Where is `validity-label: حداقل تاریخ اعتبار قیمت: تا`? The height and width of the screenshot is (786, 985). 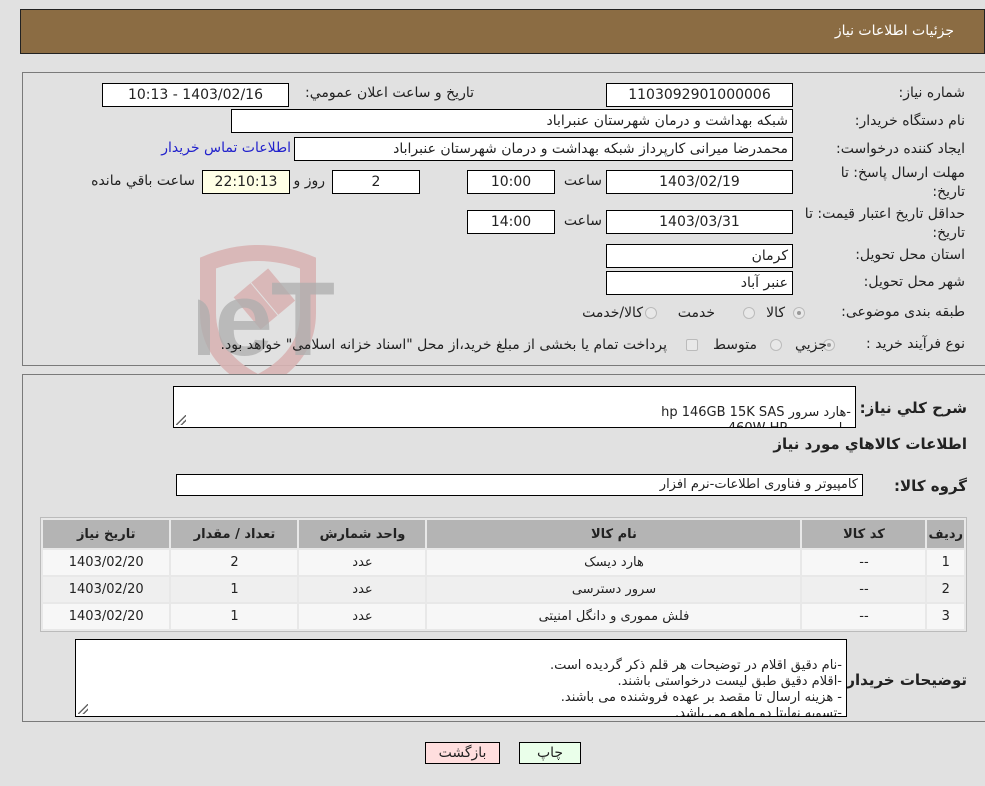 validity-label: حداقل تاریخ اعتبار قیمت: تا is located at coordinates (884, 214).